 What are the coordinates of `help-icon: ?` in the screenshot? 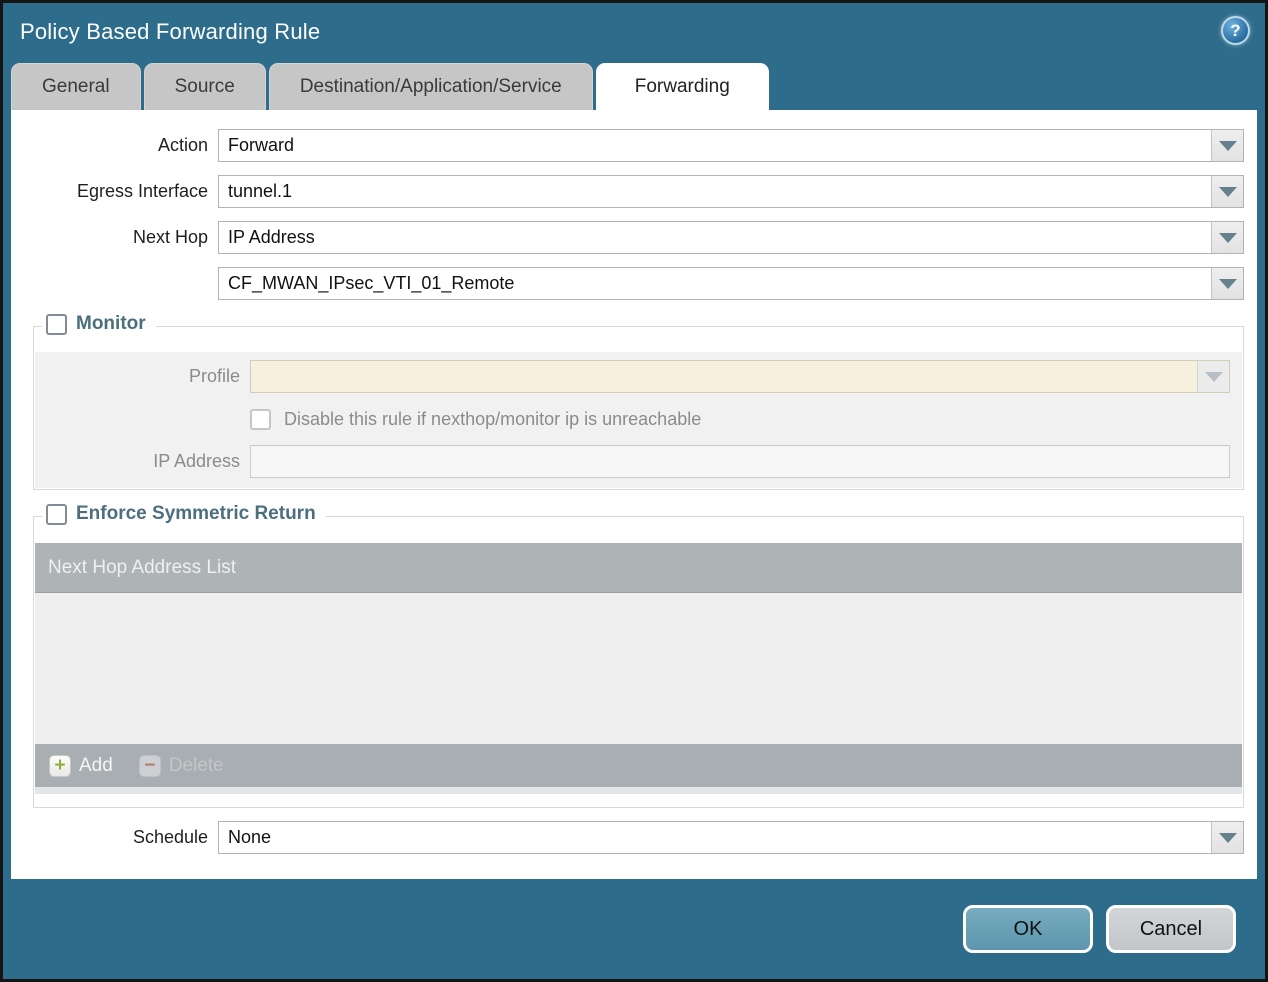 It's located at (1235, 30).